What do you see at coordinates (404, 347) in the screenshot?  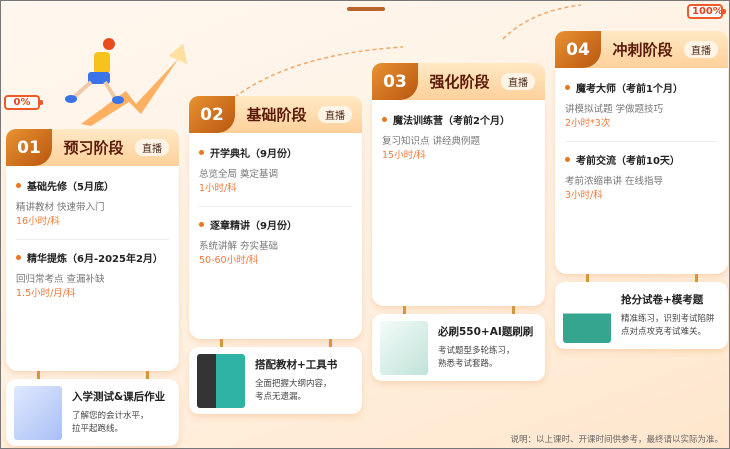 I see `exercise-book-image` at bounding box center [404, 347].